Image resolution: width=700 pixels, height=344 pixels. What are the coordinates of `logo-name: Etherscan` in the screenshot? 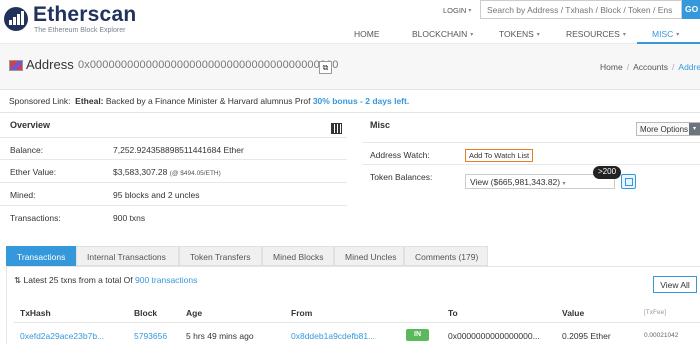 It's located at (85, 14).